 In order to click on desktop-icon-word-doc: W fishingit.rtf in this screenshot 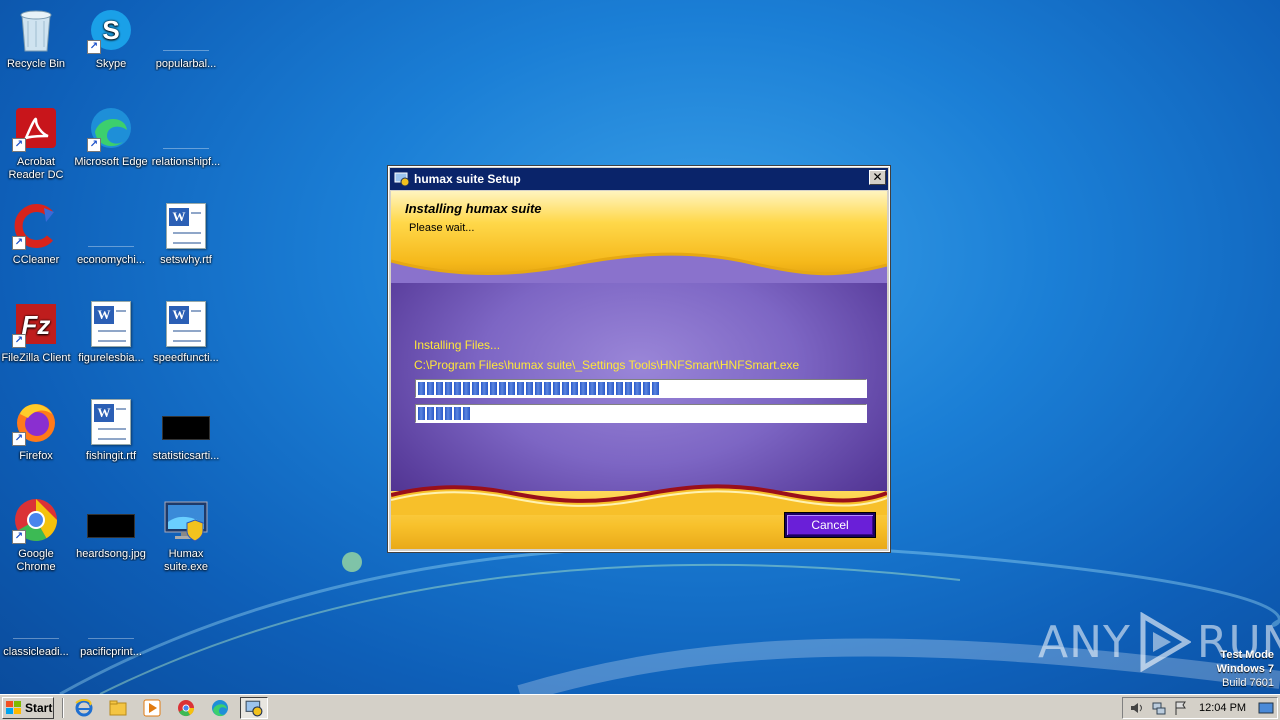, I will do `click(111, 443)`.